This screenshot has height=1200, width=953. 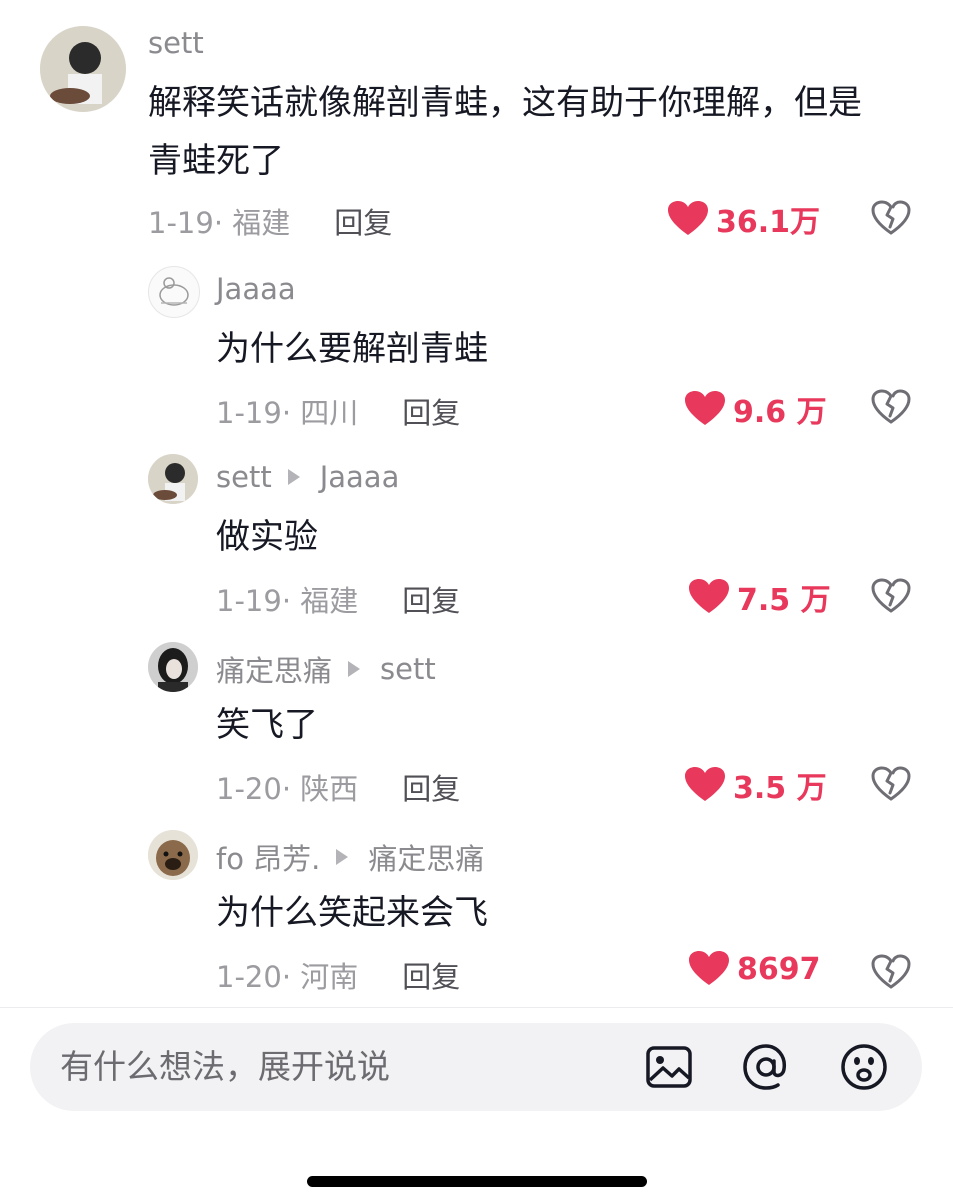 I want to click on comment-username: Jaaaa, so click(x=256, y=289).